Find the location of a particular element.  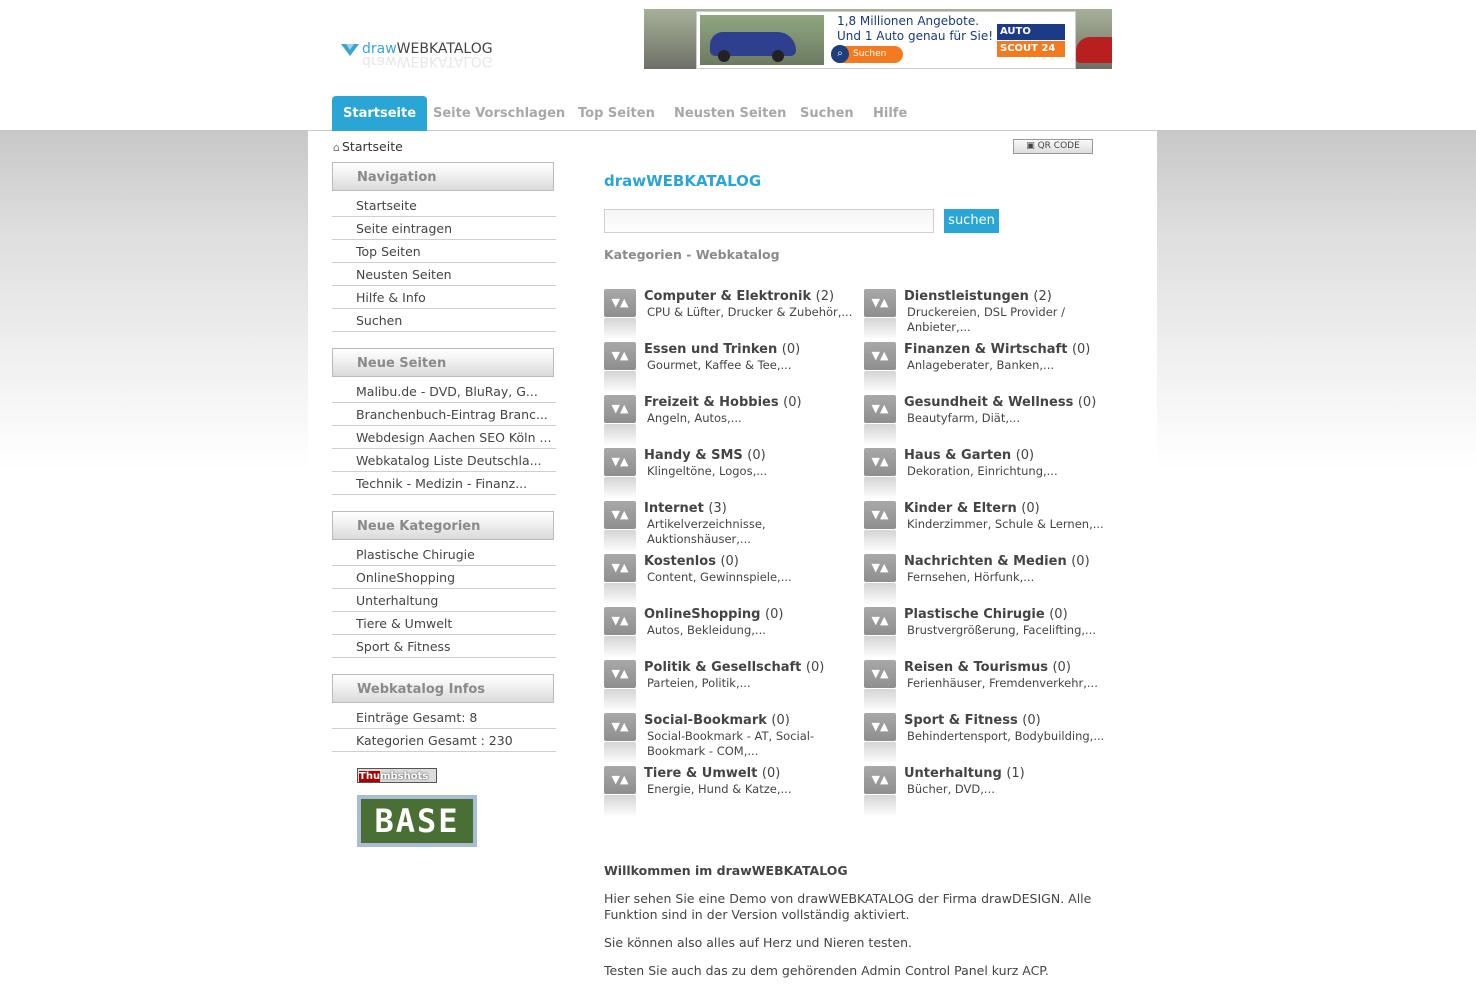

sidebar-neue-kategorien-title: Neue Kategorien is located at coordinates (443, 525).